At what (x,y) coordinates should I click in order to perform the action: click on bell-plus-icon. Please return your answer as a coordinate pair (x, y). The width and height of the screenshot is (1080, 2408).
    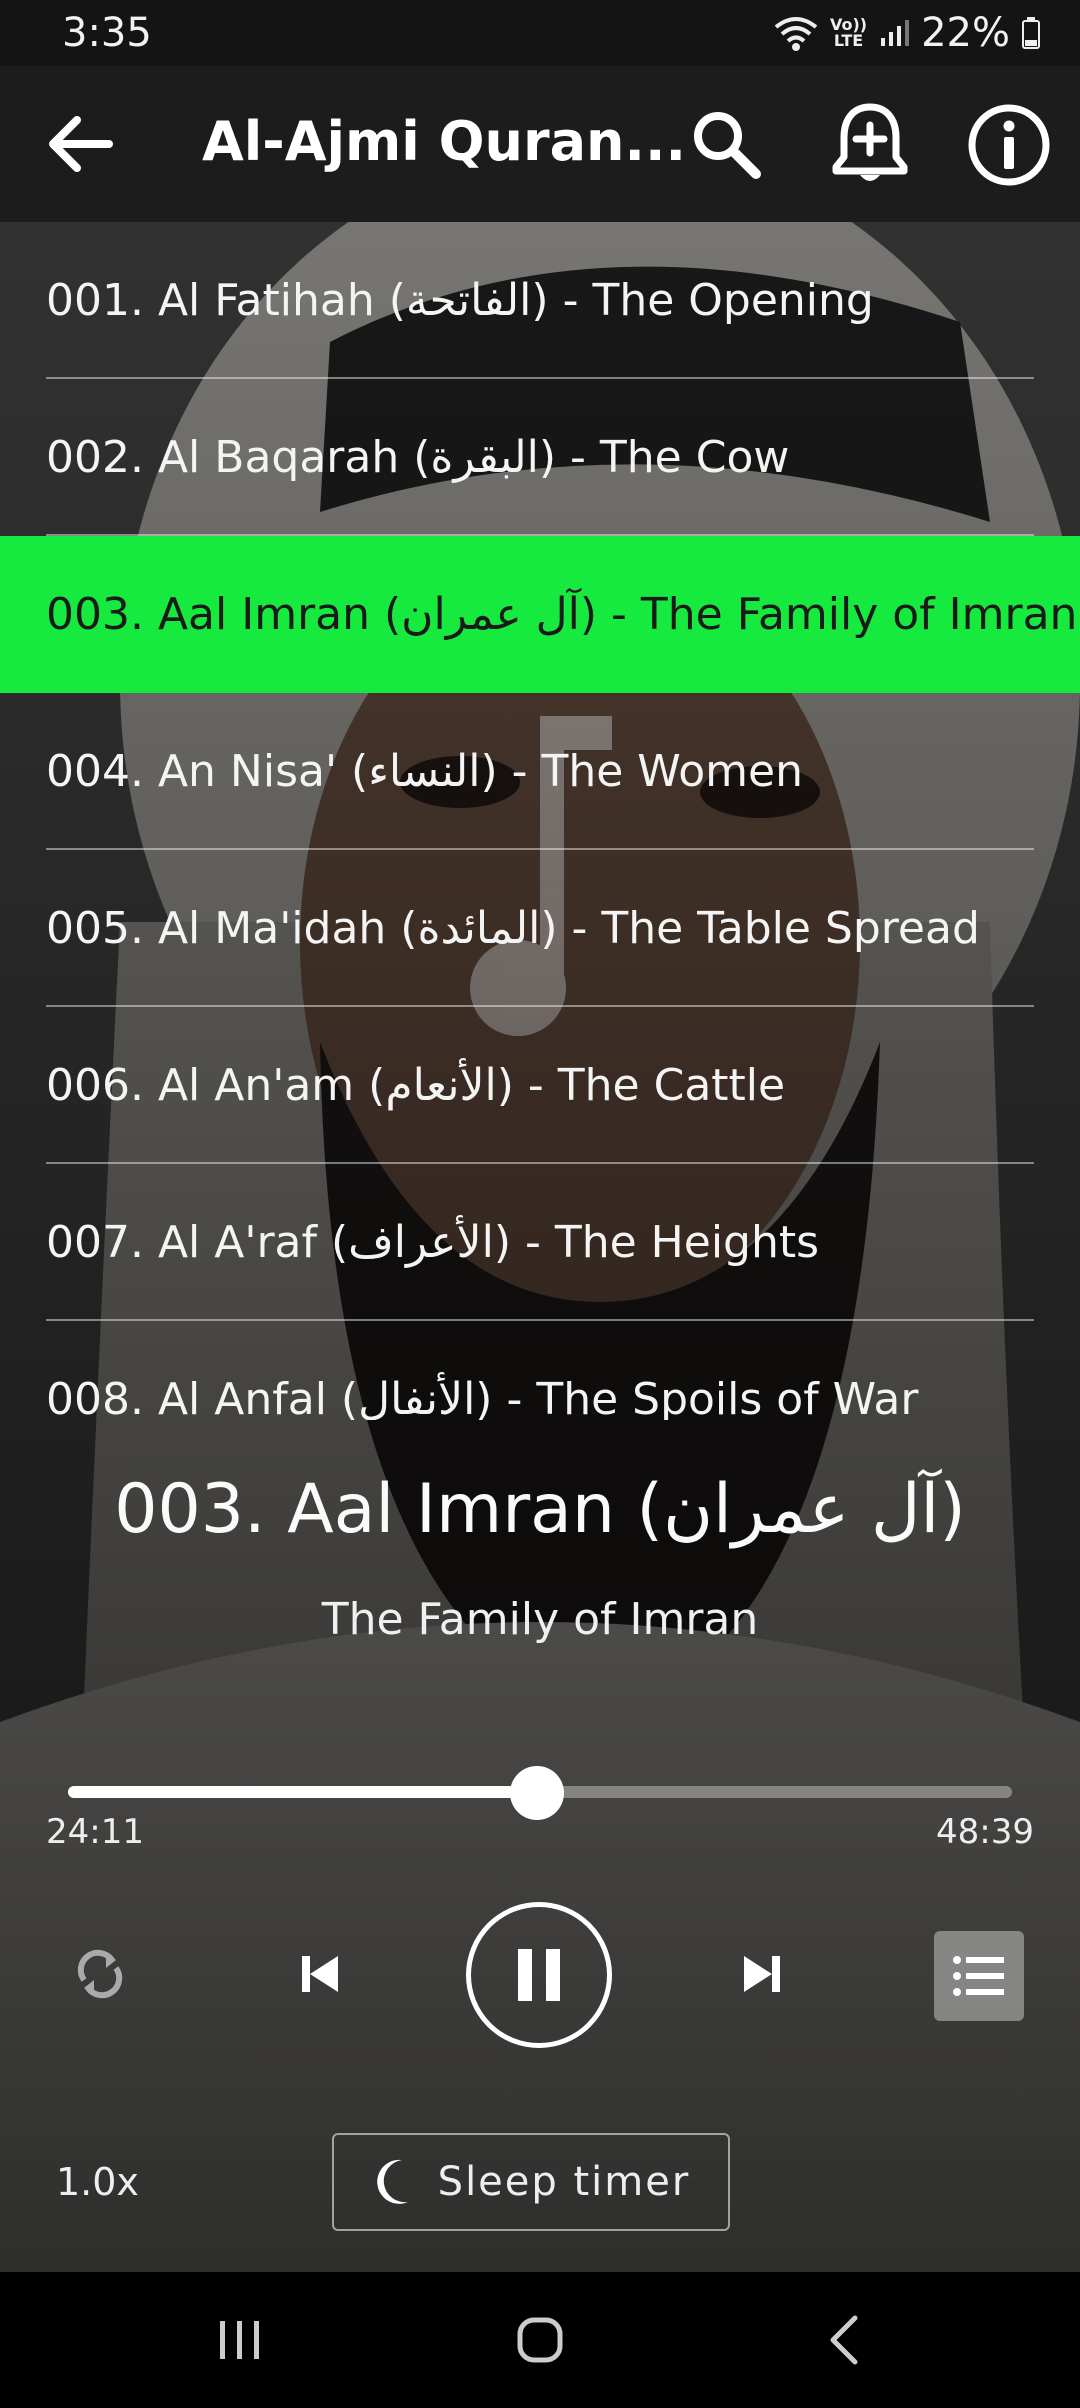
    Looking at the image, I should click on (870, 142).